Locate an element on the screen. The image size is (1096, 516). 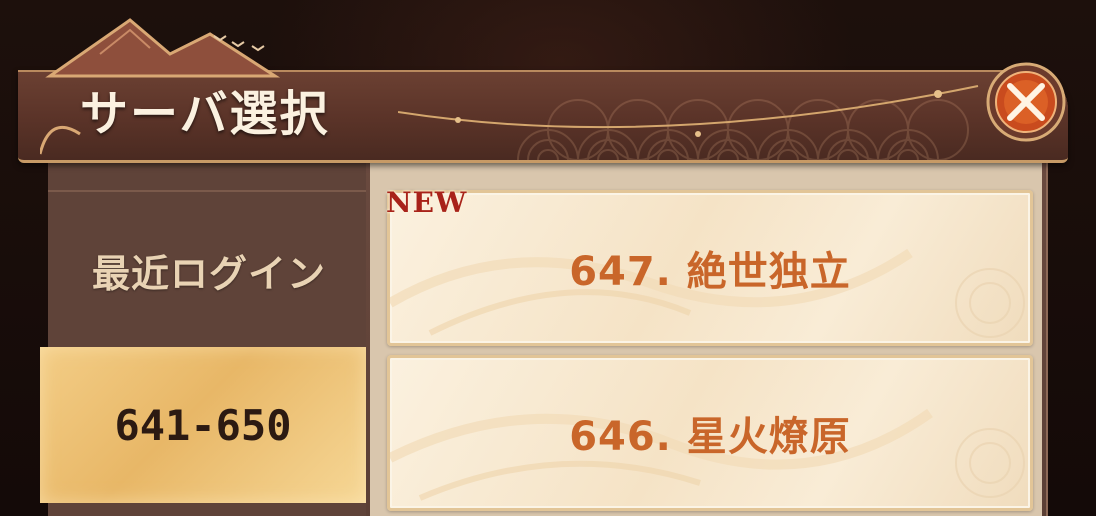
sidebar-item-range-selected: 641-650 is located at coordinates (203, 425).